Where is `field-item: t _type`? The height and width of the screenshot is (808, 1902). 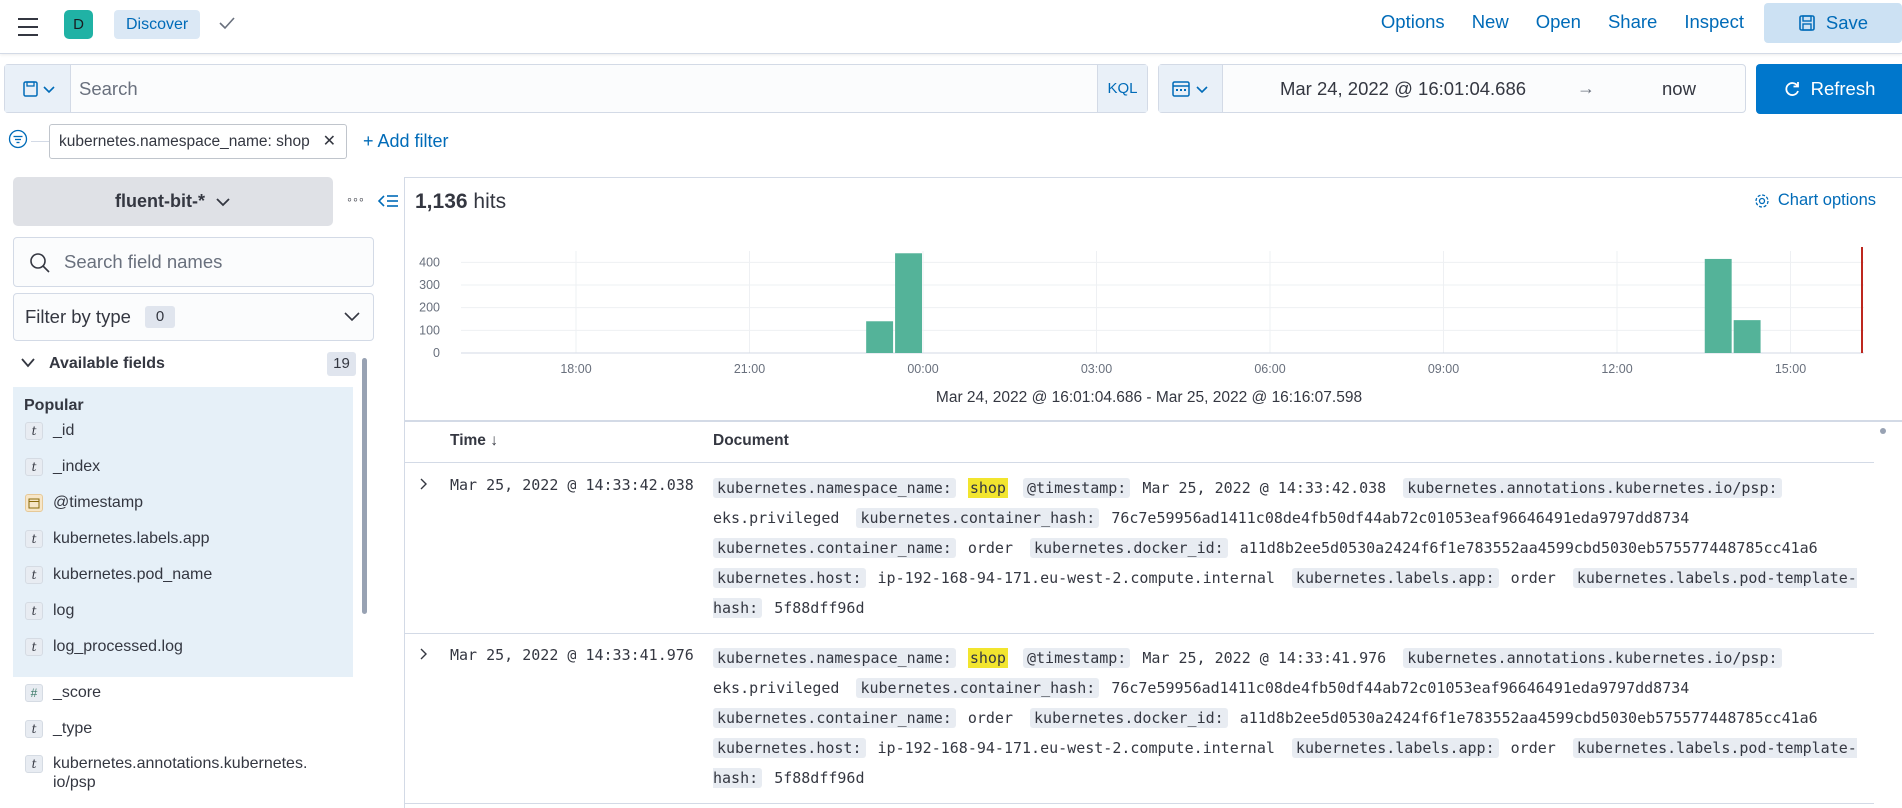 field-item: t _type is located at coordinates (58, 729).